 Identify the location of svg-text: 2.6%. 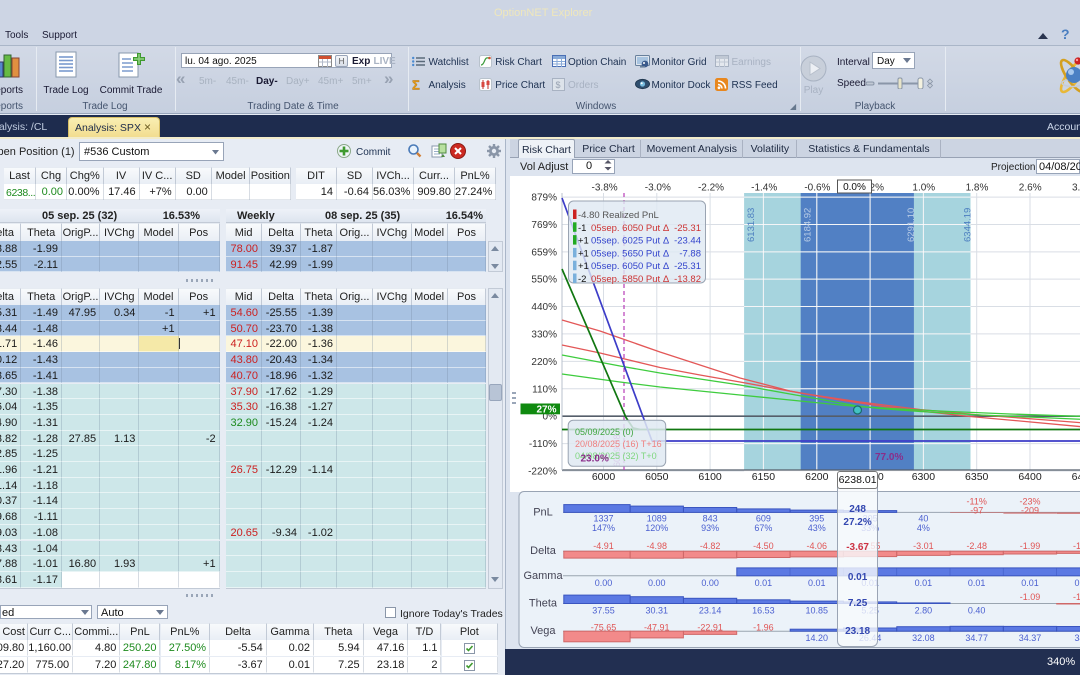
(1030, 188).